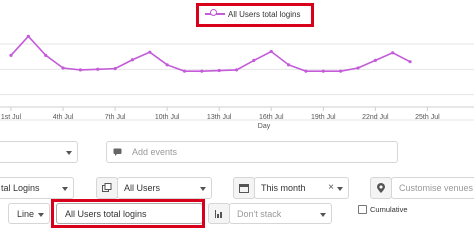 The image size is (474, 242). I want to click on stack-button, so click(219, 213).